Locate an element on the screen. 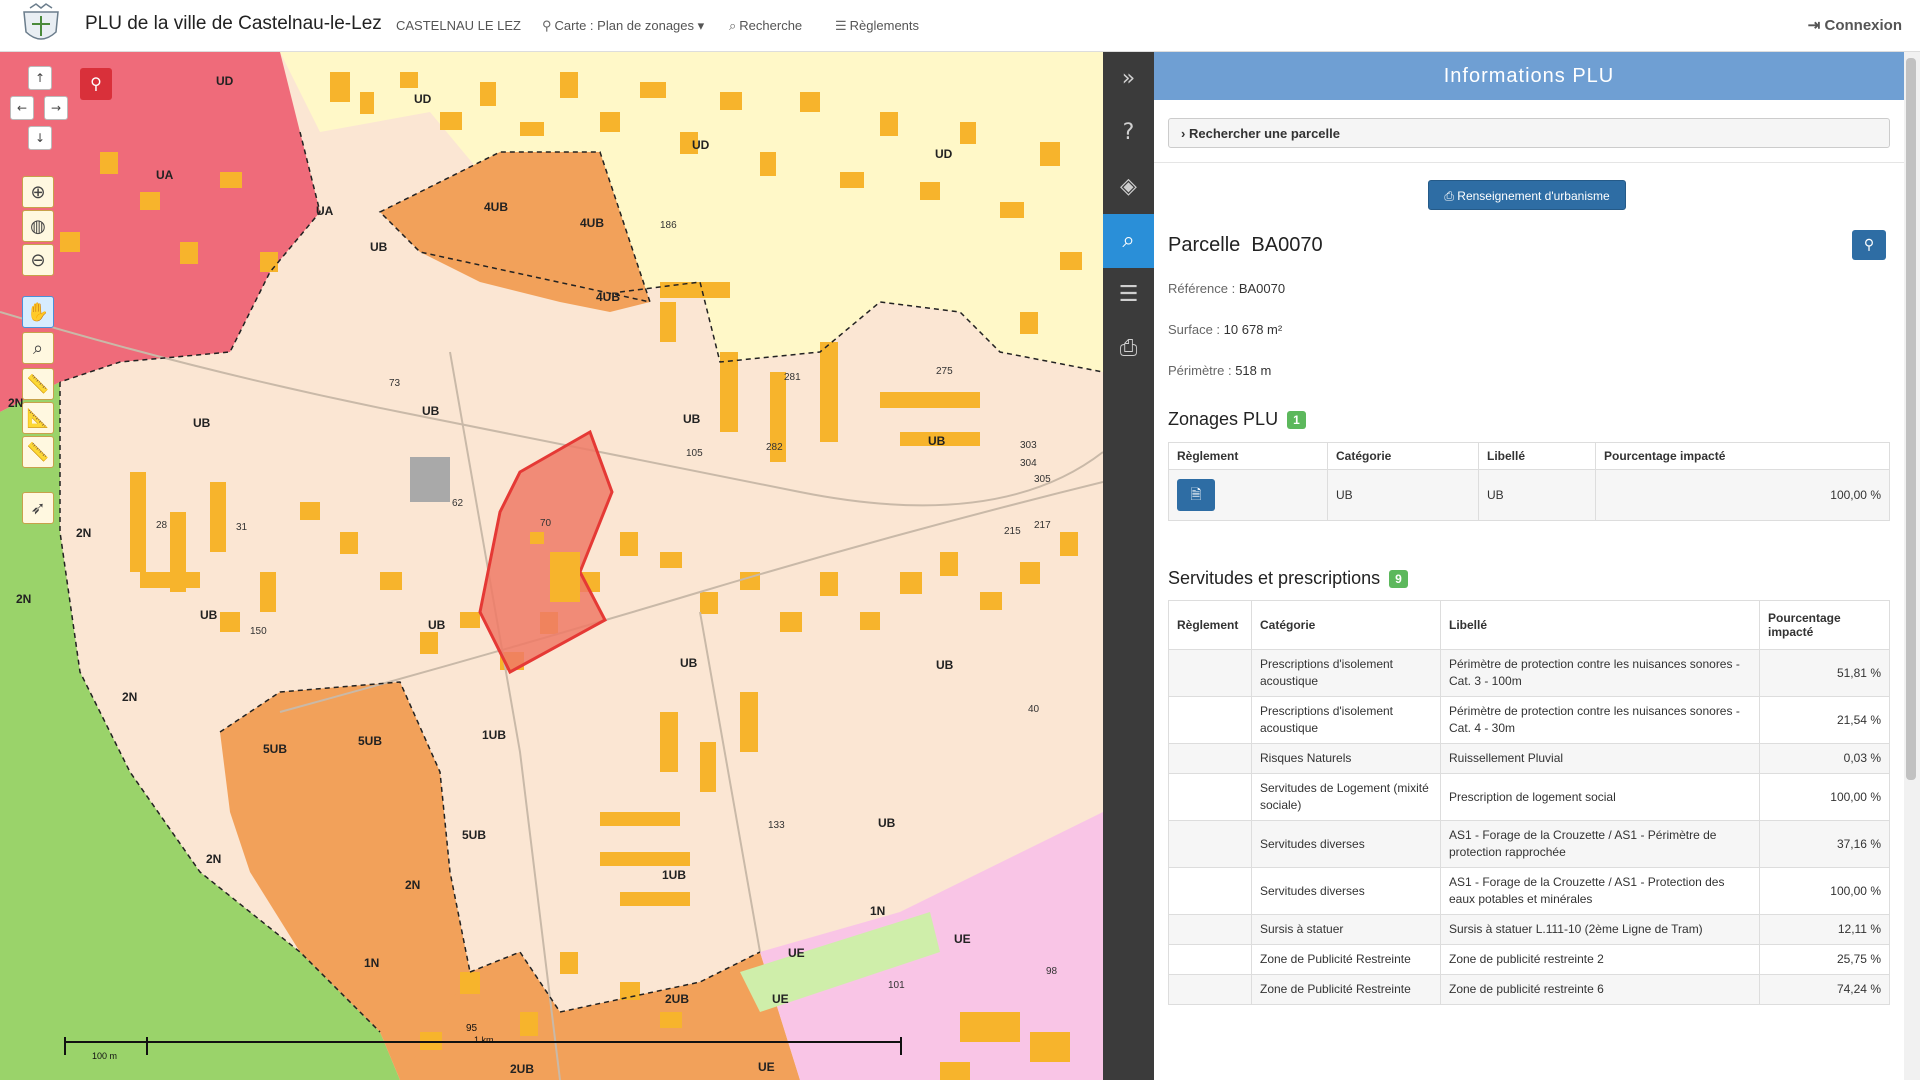  map-menu-dropdown: ⚲ Carte : Plan de zonages ▾ is located at coordinates (623, 26).